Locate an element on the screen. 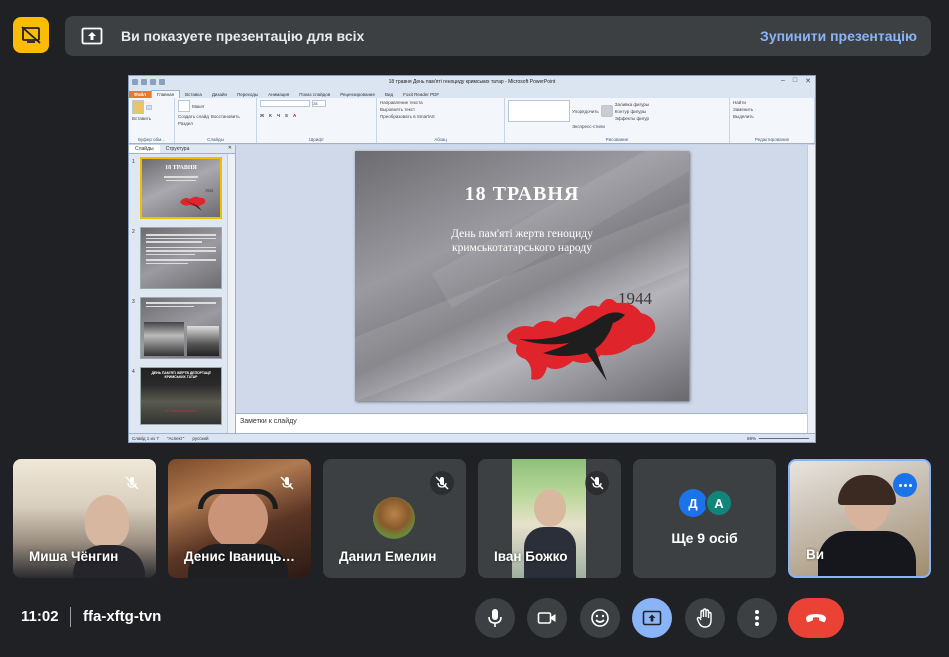 The width and height of the screenshot is (949, 657). new-slide-button: Создать слайд is located at coordinates (193, 116).